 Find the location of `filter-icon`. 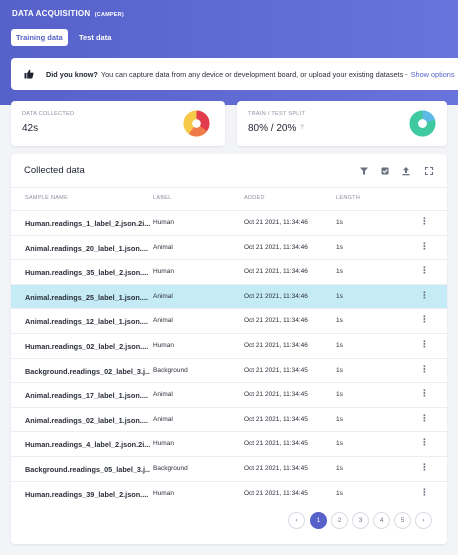

filter-icon is located at coordinates (364, 171).